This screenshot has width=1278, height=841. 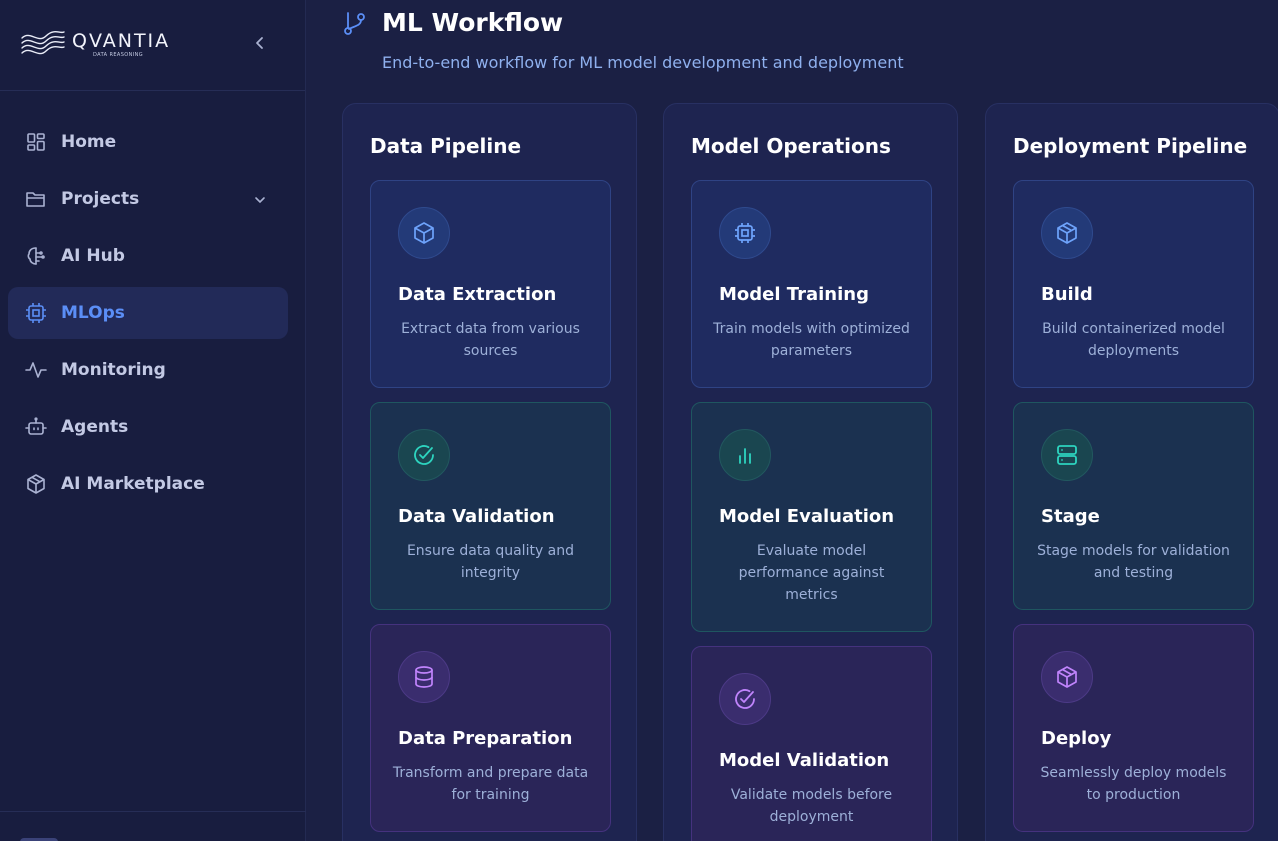 I want to click on wave-logo-icon, so click(x=43, y=46).